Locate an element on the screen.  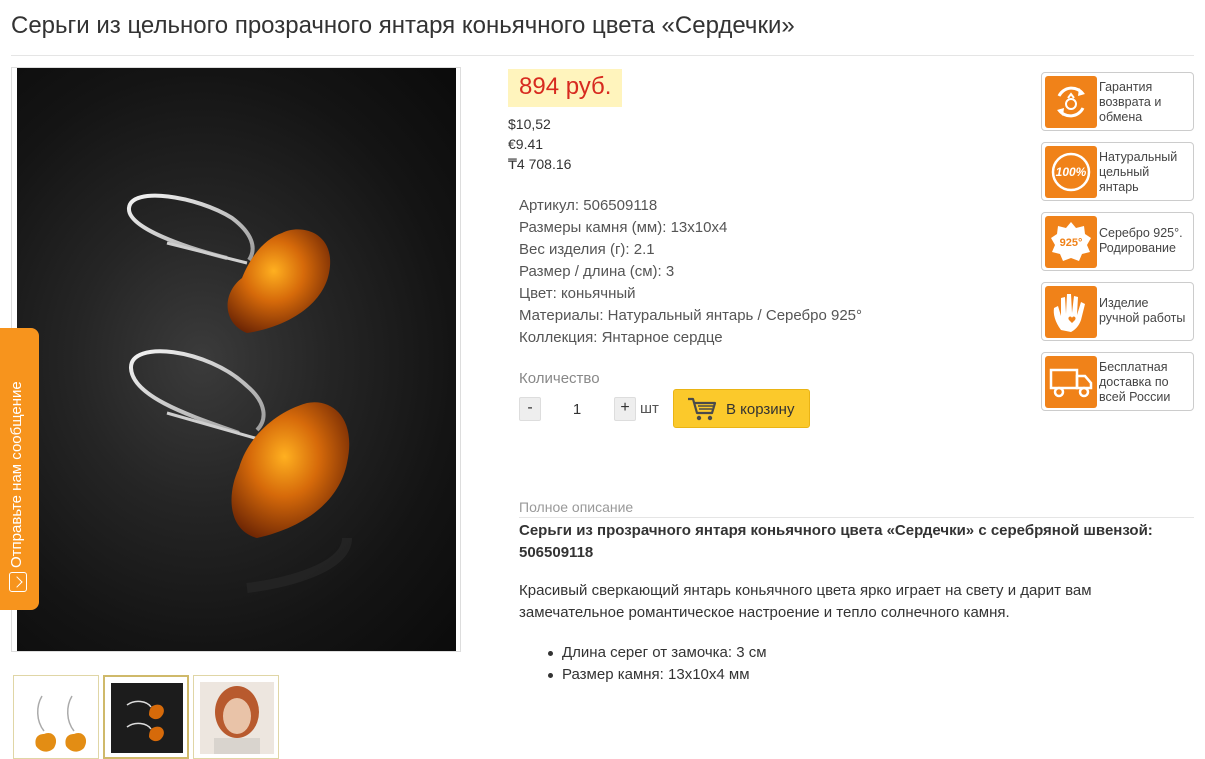
thumbnail-strip is located at coordinates (146, 717).